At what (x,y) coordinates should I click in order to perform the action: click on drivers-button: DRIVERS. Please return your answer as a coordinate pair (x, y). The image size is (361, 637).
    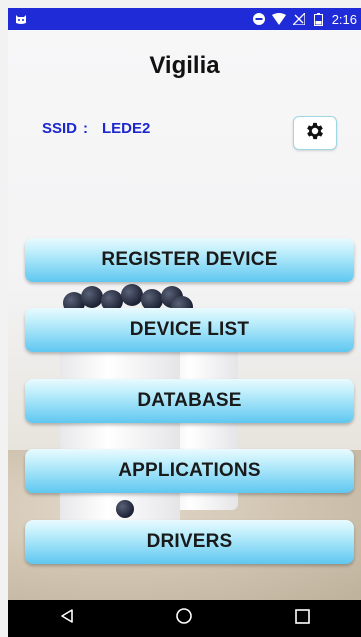
    Looking at the image, I should click on (189, 542).